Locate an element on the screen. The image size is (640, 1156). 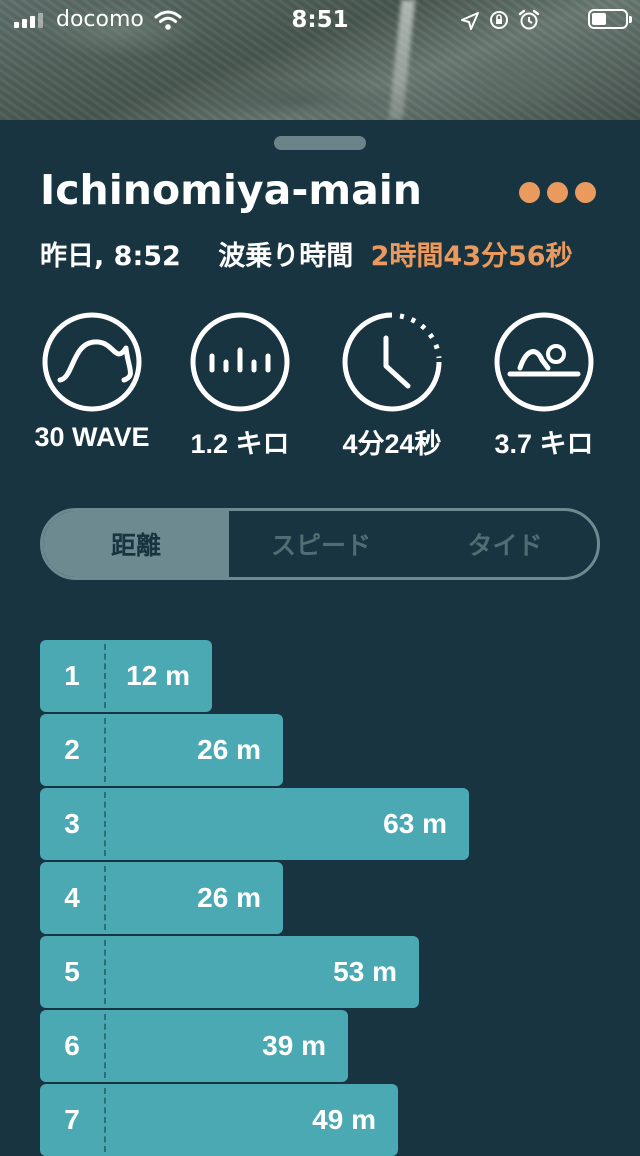
status-bar: docomo 8:51 is located at coordinates (320, 20).